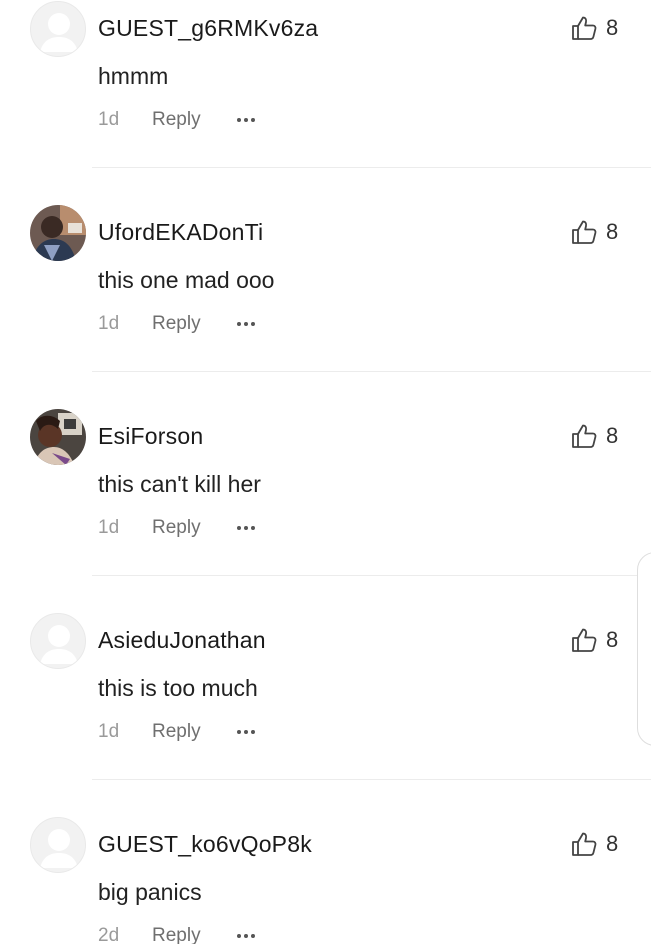 Image resolution: width=651 pixels, height=944 pixels. What do you see at coordinates (186, 280) in the screenshot?
I see `comment-text: this one mad ooo` at bounding box center [186, 280].